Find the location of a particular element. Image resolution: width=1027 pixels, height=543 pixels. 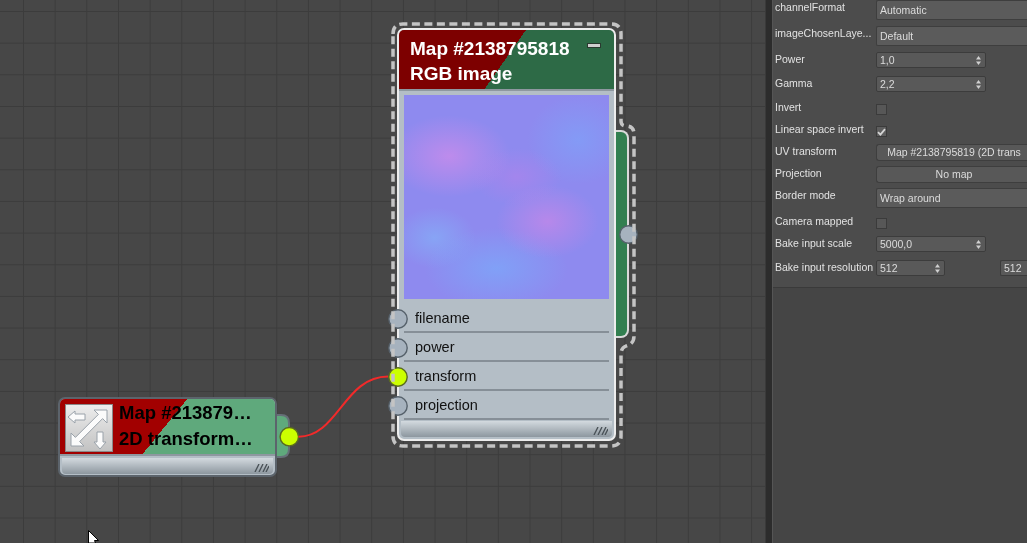

input-label: projection is located at coordinates (446, 404).